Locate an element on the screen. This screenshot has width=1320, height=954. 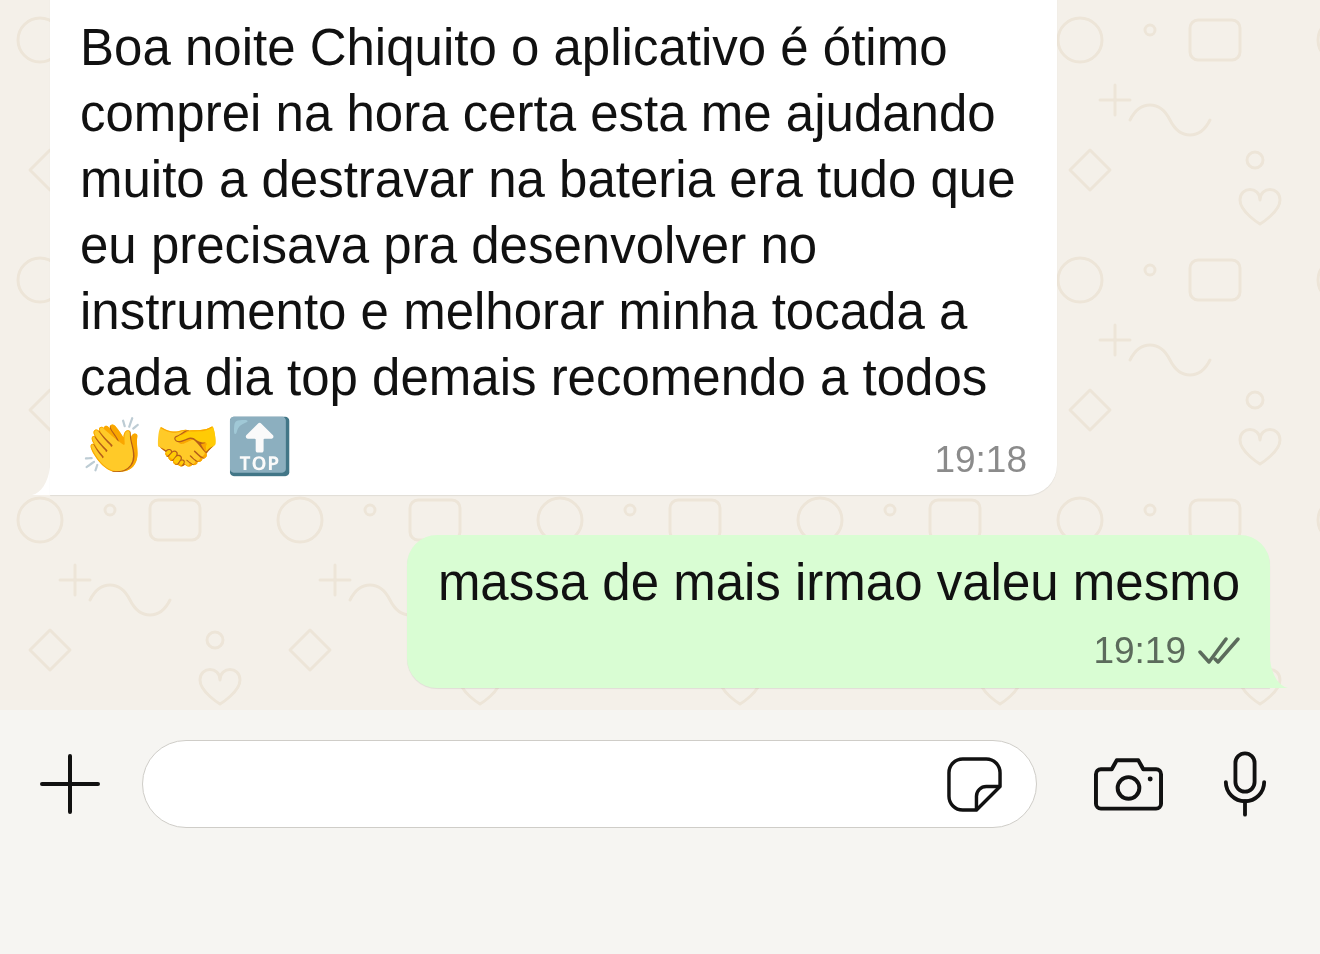
message-time: 19:18 is located at coordinates (980, 460).